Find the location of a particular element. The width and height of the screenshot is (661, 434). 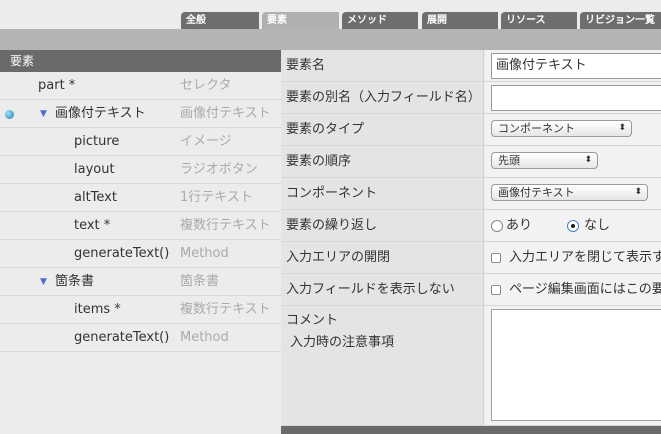

form-row-element-name: 要素名 画像付テキスト is located at coordinates (471, 66).